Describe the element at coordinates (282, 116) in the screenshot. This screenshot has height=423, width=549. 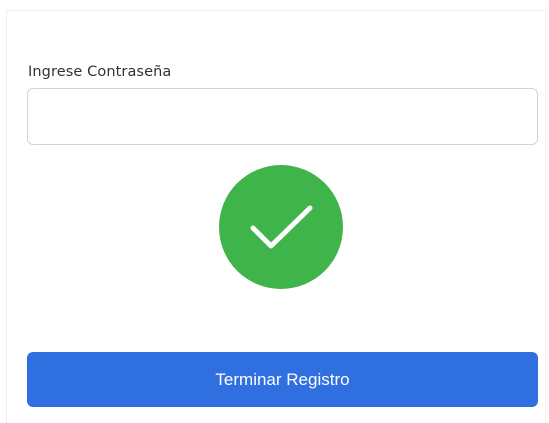
I see `password-input` at that location.